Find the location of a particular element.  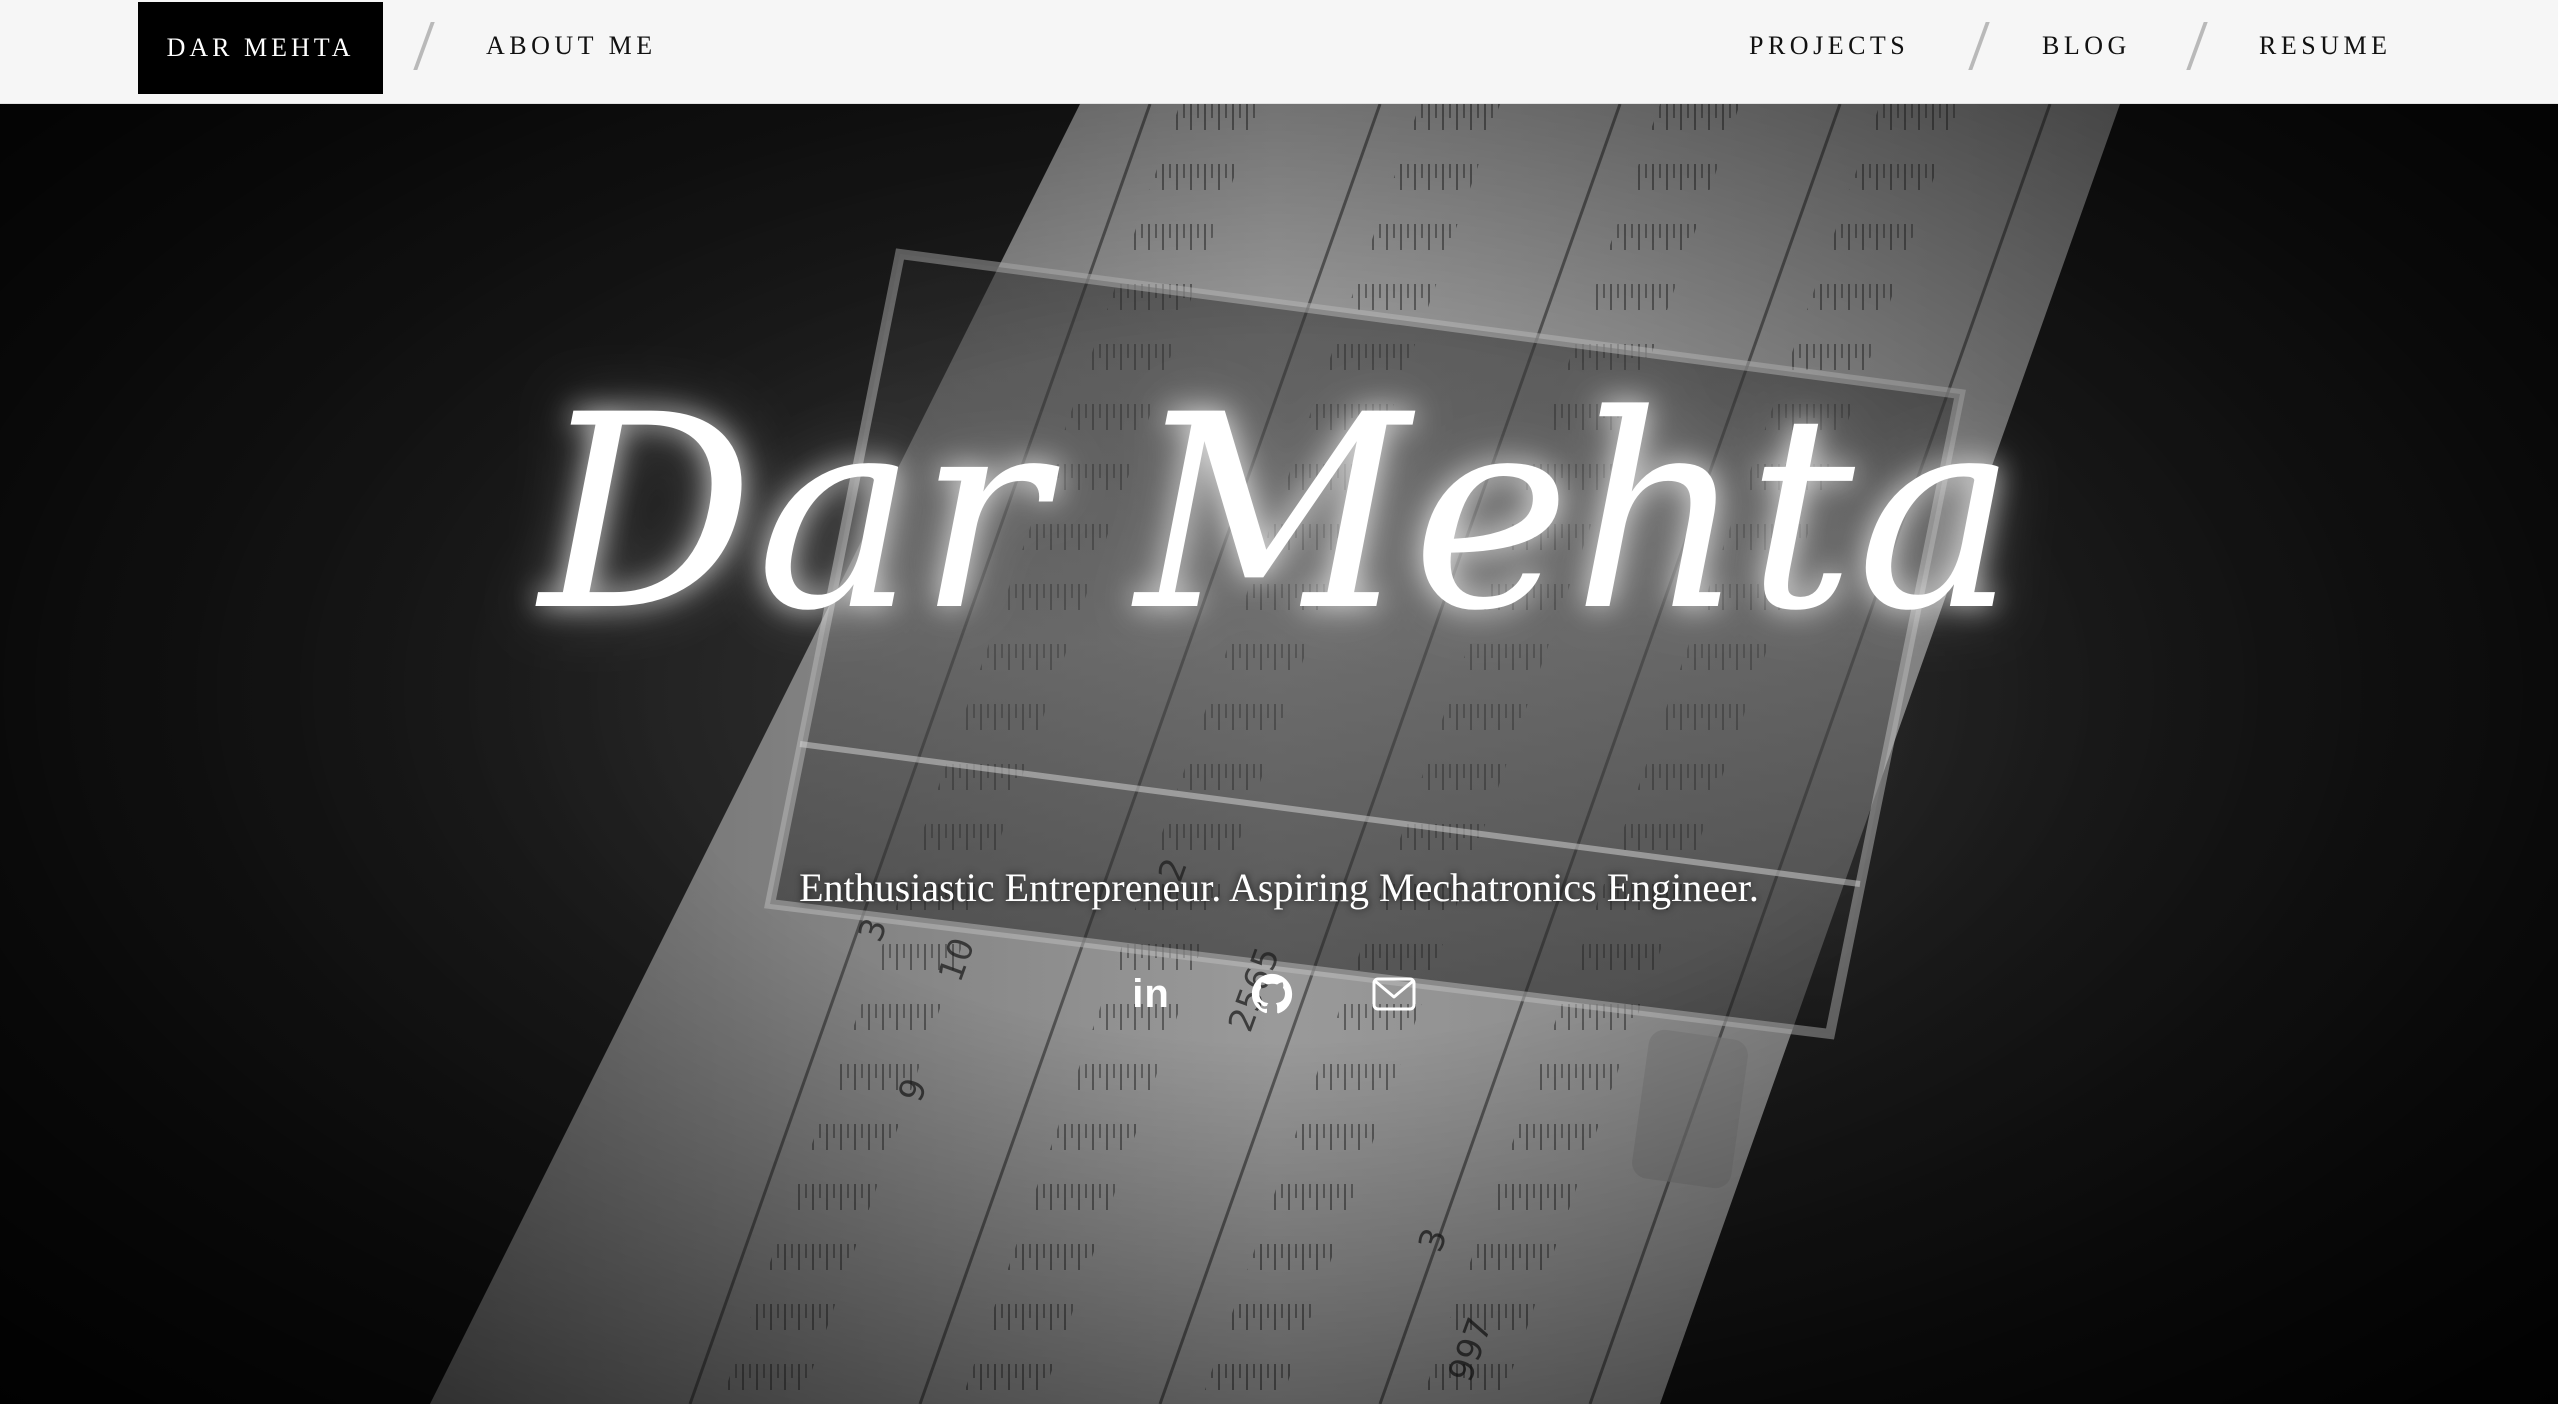

email-icon is located at coordinates (1394, 994).